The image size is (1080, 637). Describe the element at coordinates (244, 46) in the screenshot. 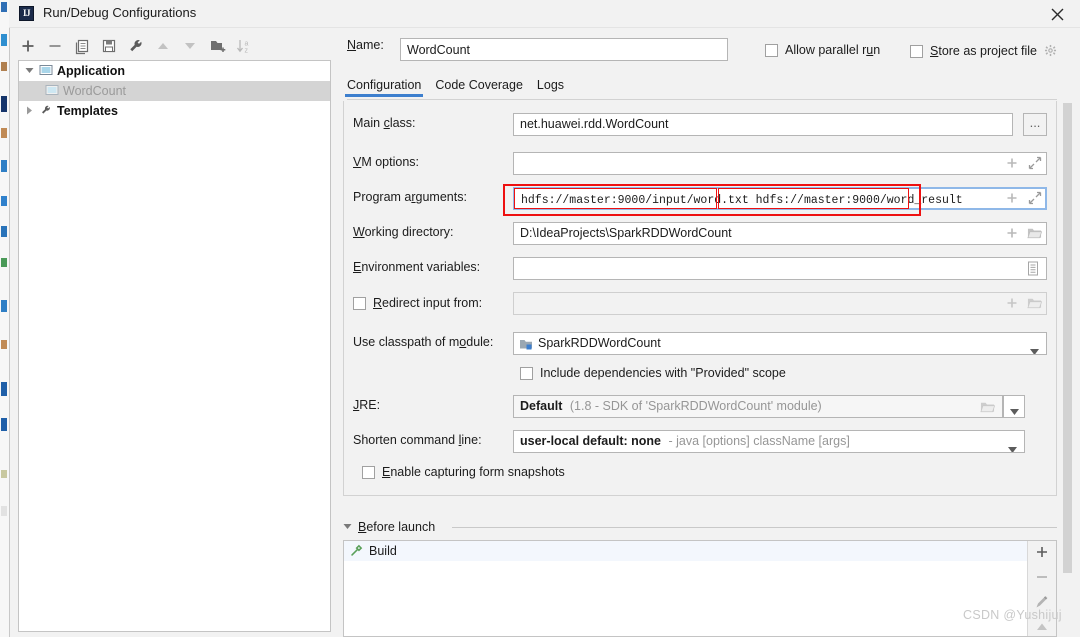

I see `sort-configurations-button: a z` at that location.